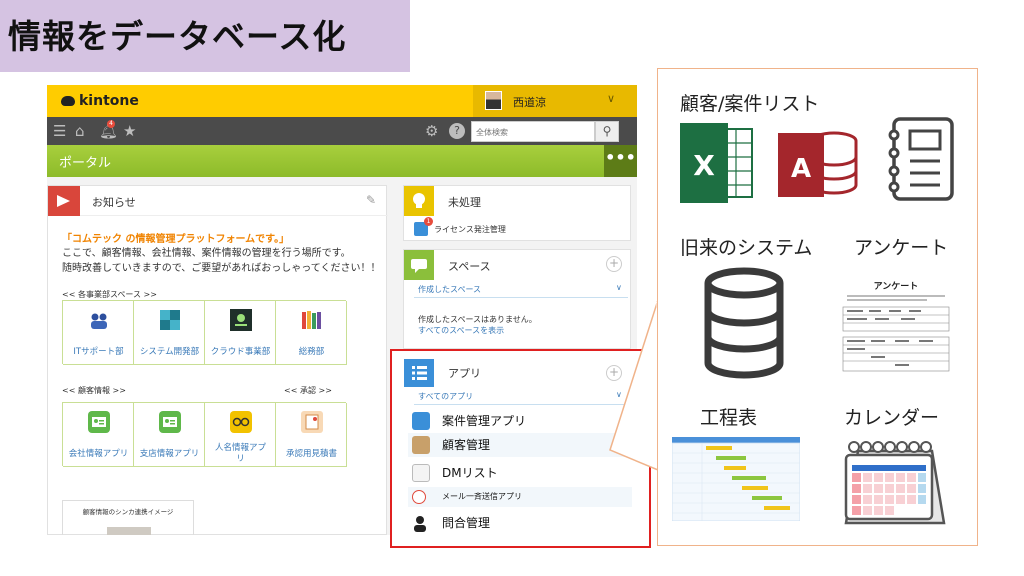 Image resolution: width=1024 pixels, height=576 pixels. I want to click on dept-section-label: << 各事業部スペース >>, so click(109, 294).